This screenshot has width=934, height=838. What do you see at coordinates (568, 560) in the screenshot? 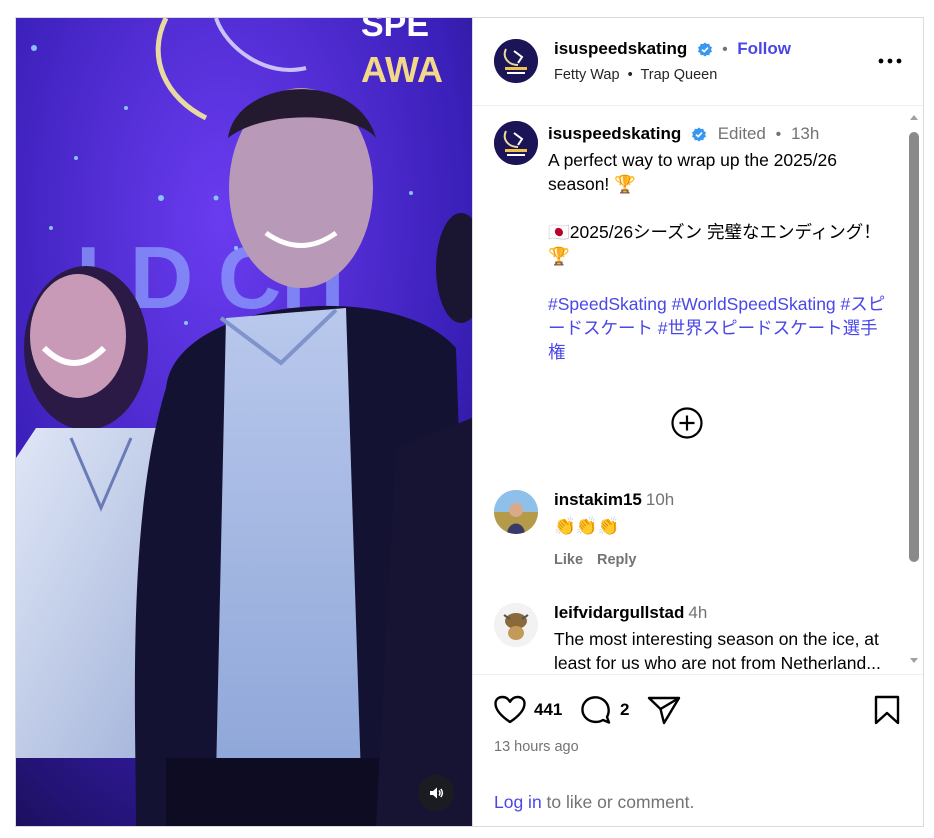
I see `comment-like-button: Like` at bounding box center [568, 560].